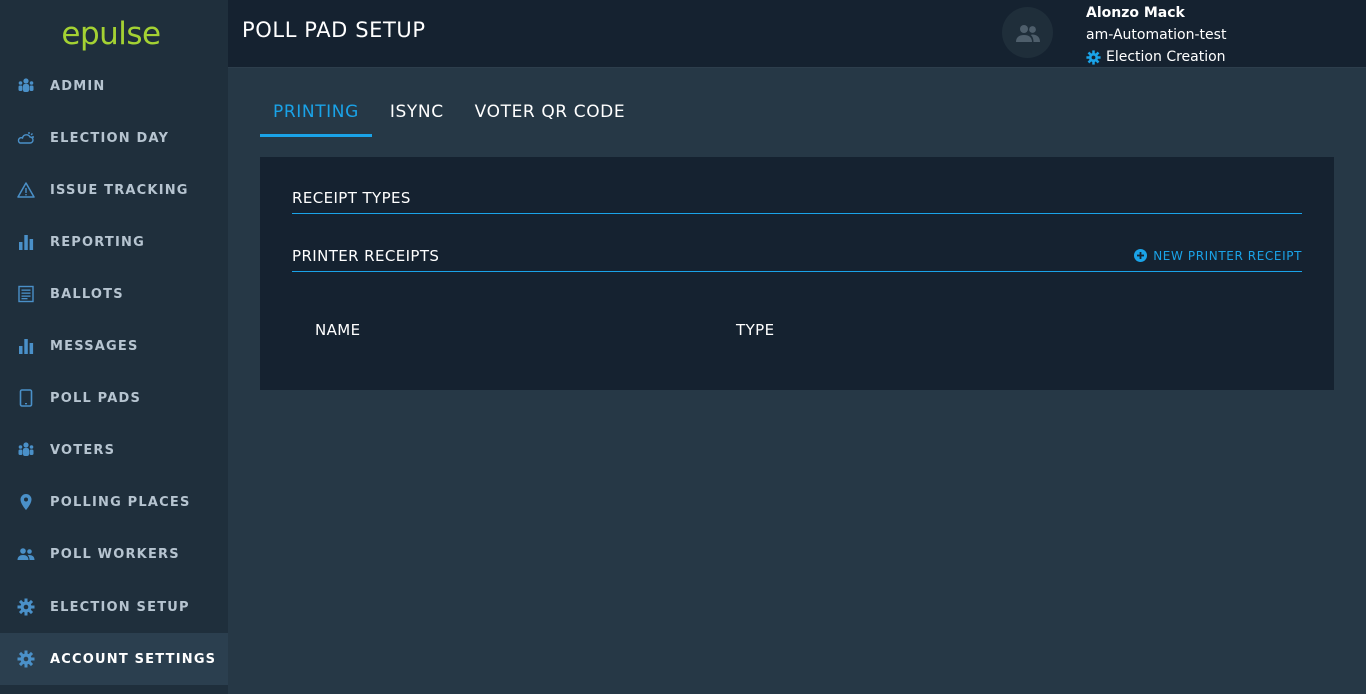  I want to click on user-group-icon, so click(1028, 33).